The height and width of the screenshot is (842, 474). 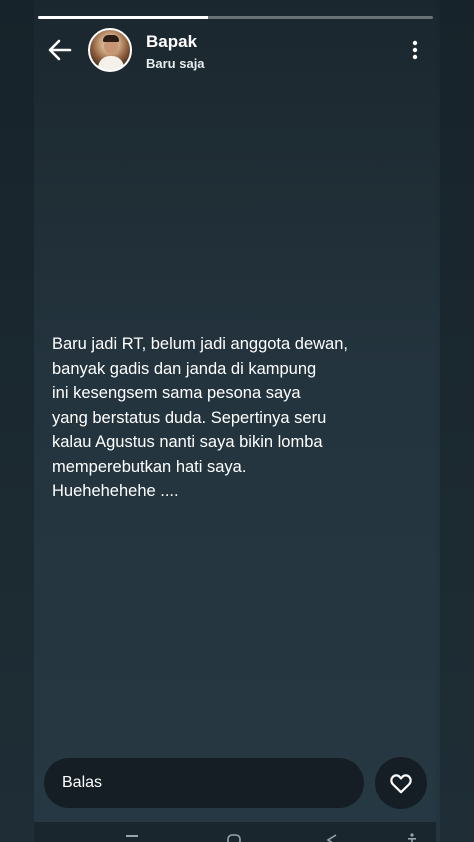 I want to click on reply-placeholder: Balas, so click(x=82, y=782).